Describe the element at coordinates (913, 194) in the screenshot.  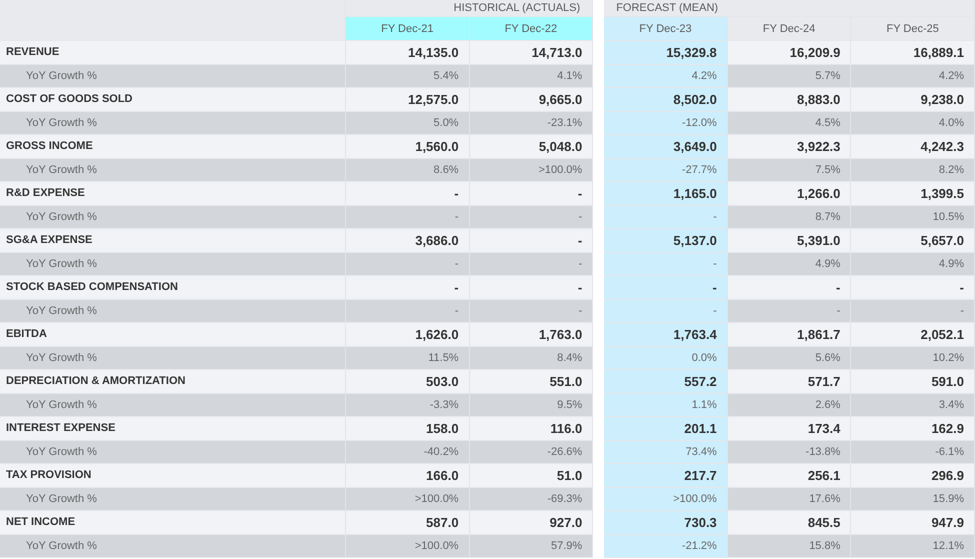
I see `table-cell: 1,399.5` at that location.